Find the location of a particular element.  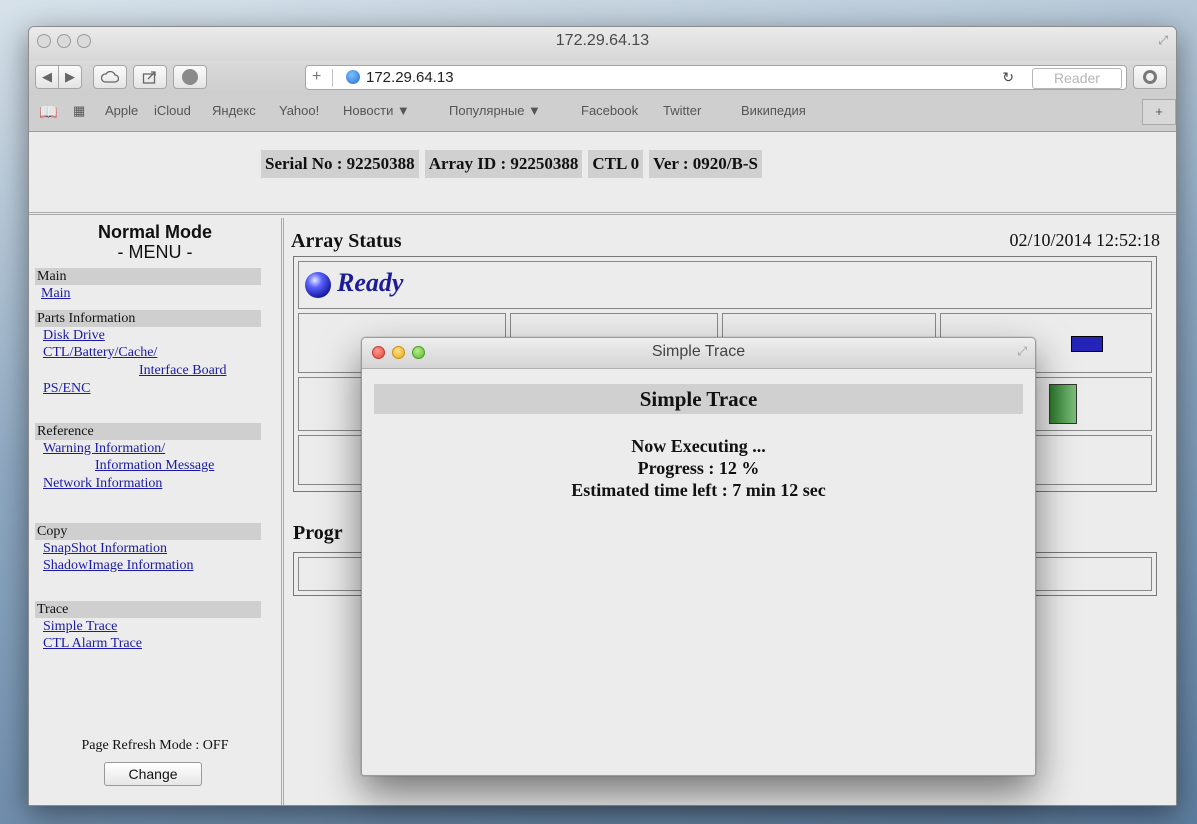

section-copy: Copy is located at coordinates (148, 531).